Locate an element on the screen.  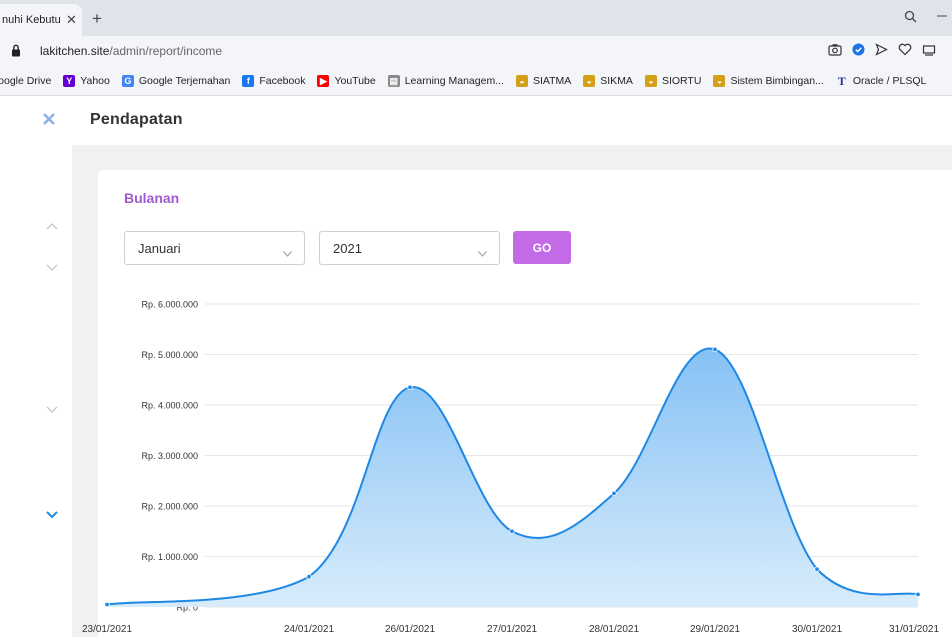
x-tick-label: 27/01/2021 is located at coordinates (512, 629).